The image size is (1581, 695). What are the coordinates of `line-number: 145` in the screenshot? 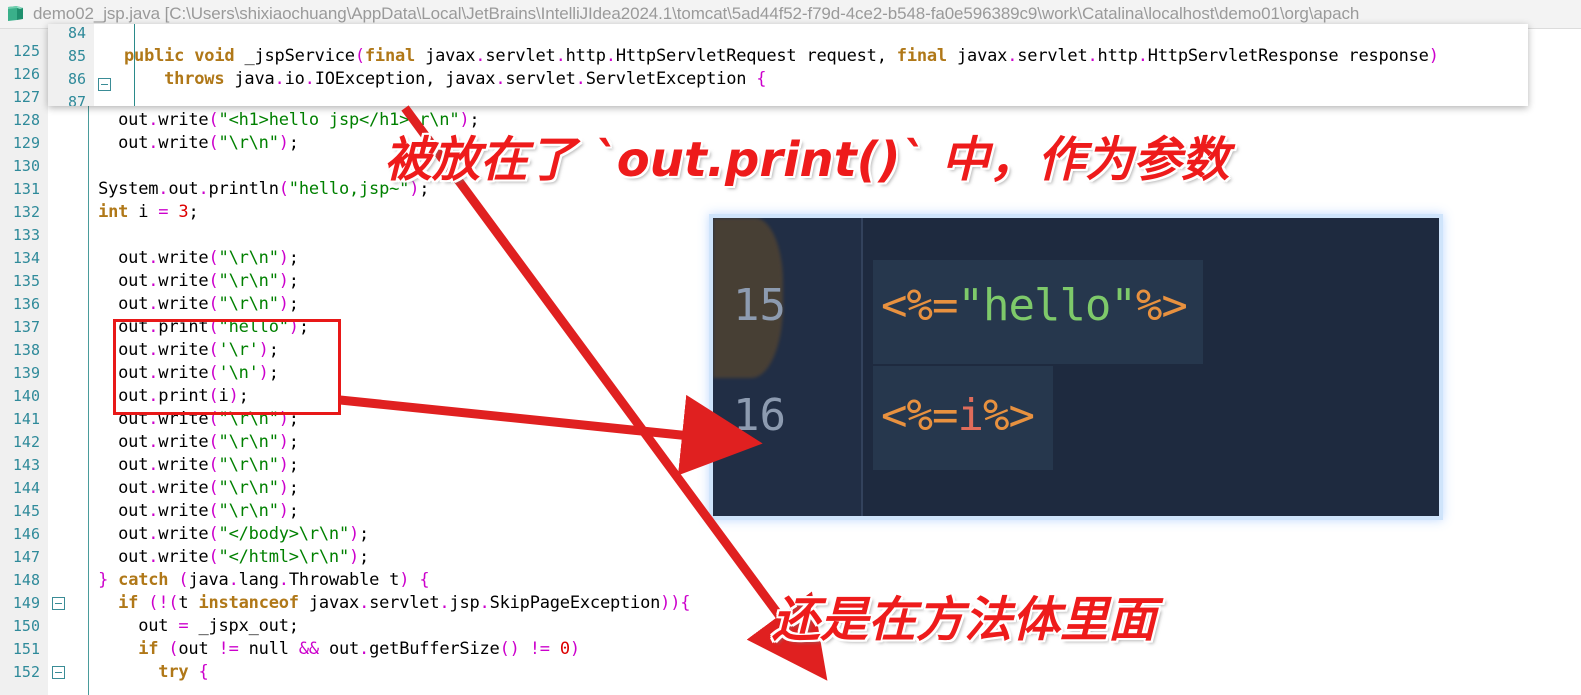 It's located at (26, 511).